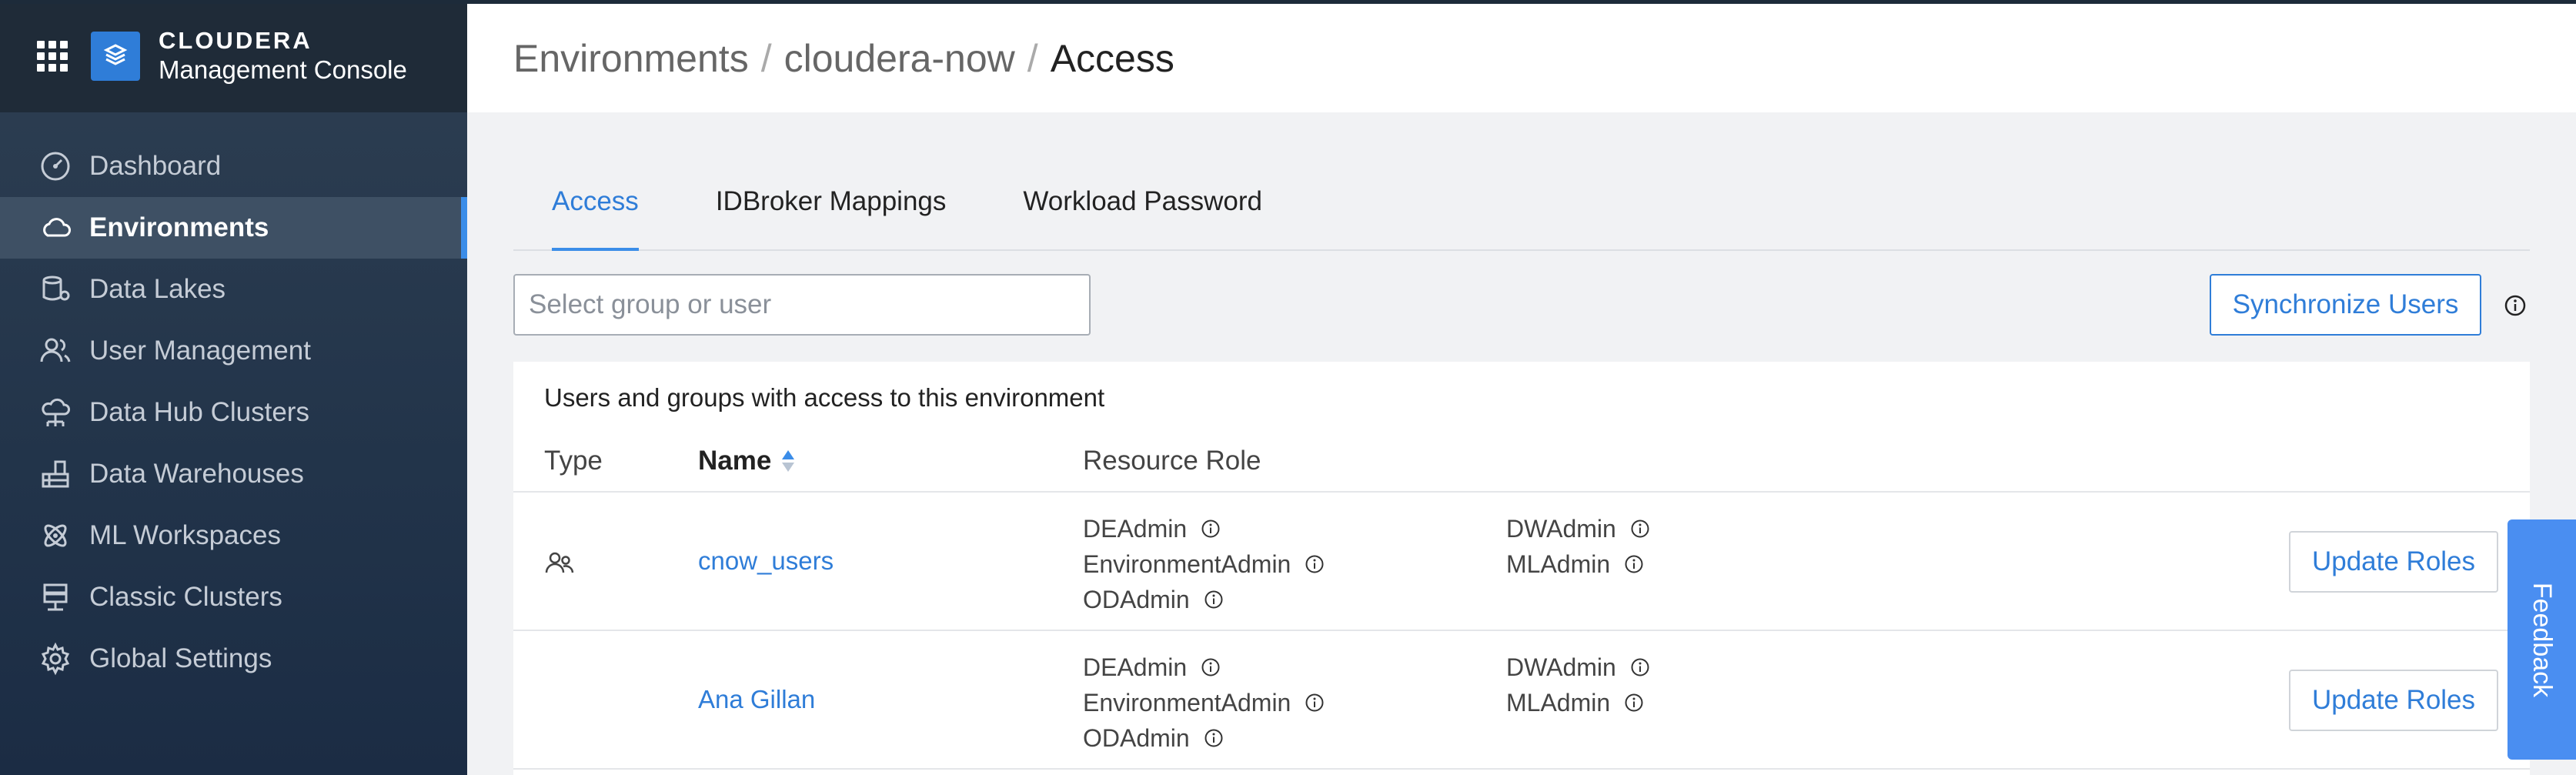  Describe the element at coordinates (735, 461) in the screenshot. I see `column-name-label: Name` at that location.